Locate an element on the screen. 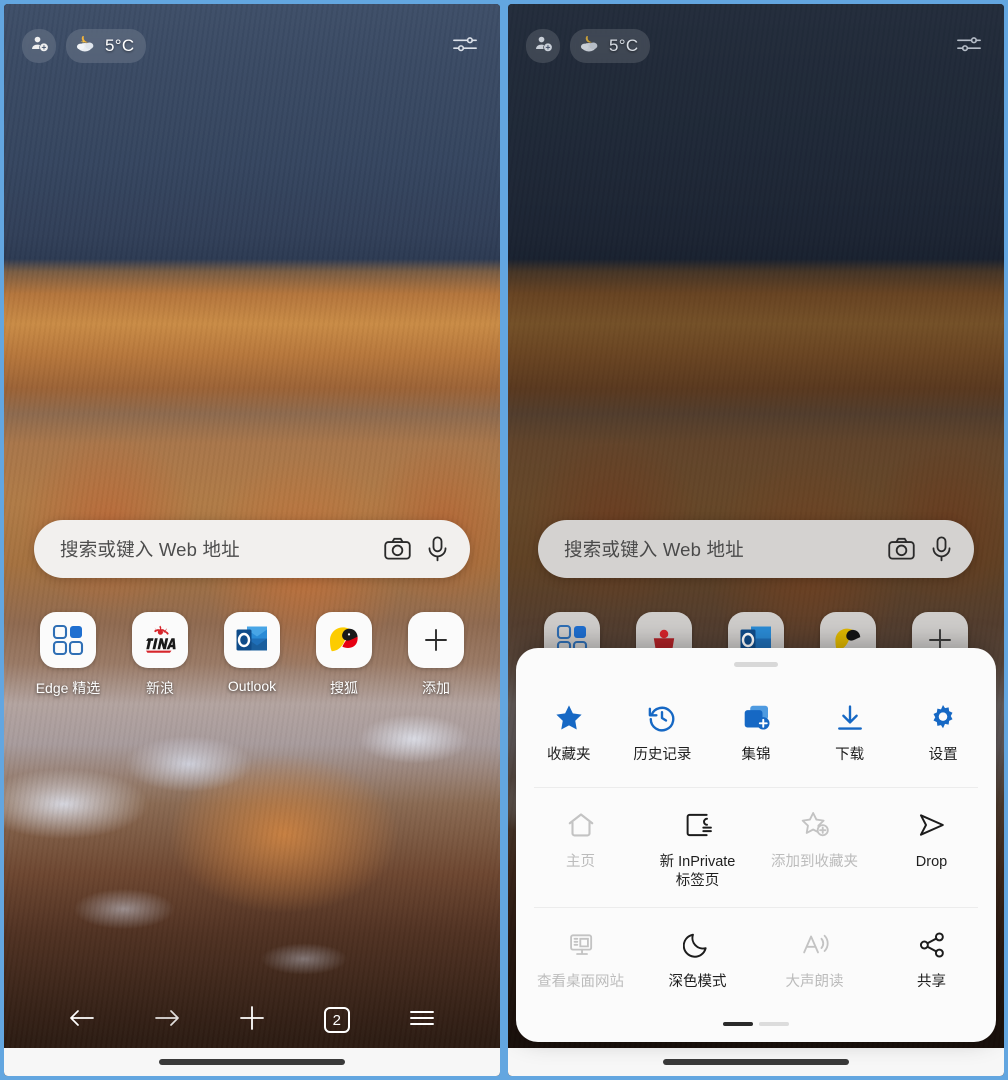 The width and height of the screenshot is (1008, 1080). menu-item-label: 主页 is located at coordinates (580, 861).